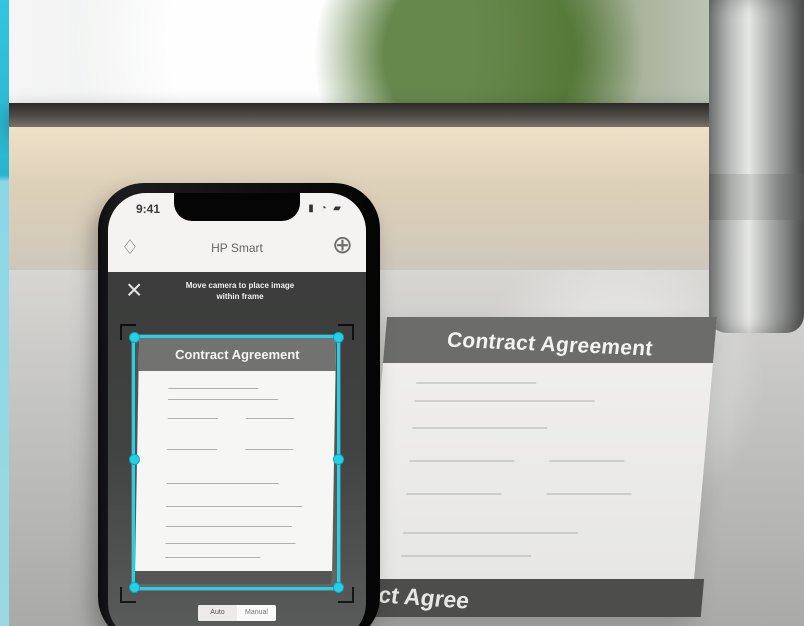 Image resolution: width=804 pixels, height=626 pixels. I want to click on metal-cup, so click(756, 166).